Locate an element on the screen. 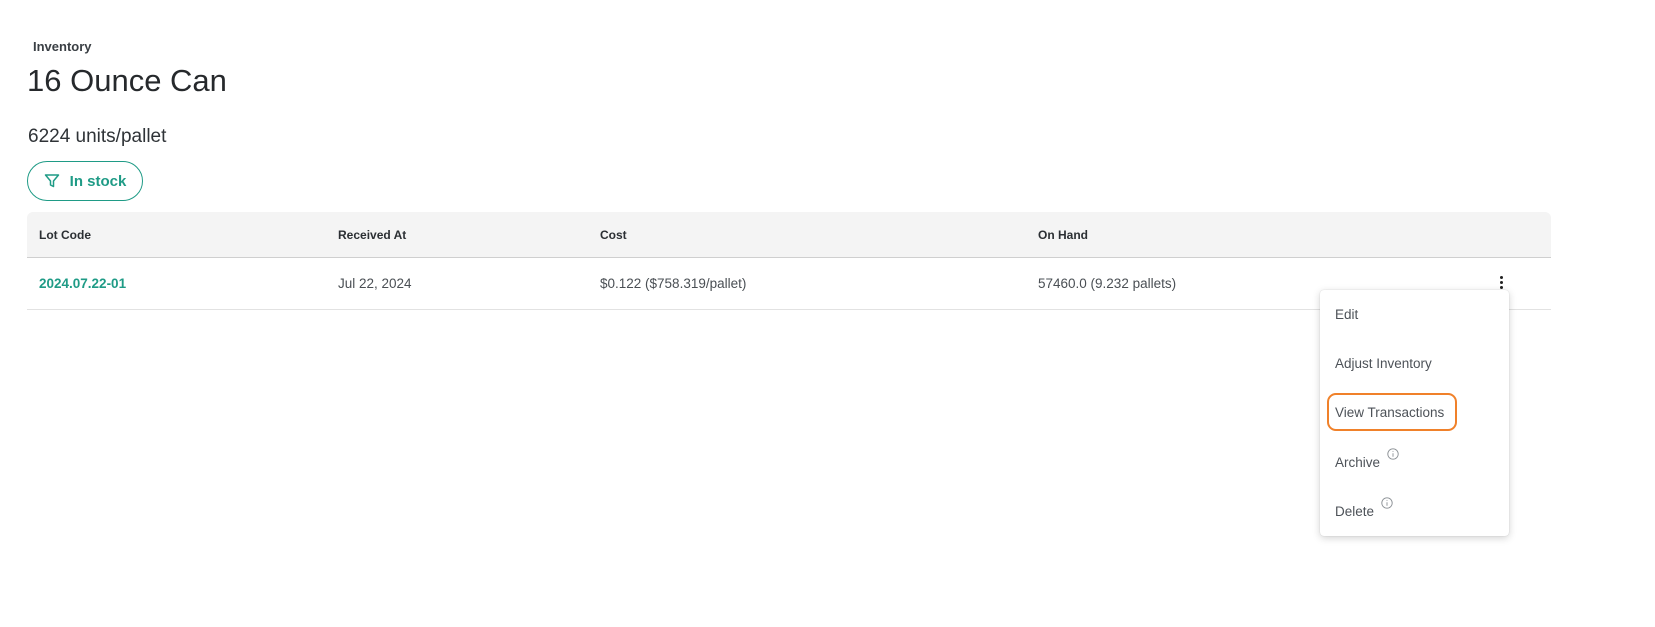 The width and height of the screenshot is (1655, 627). menu-item-label: Archive is located at coordinates (1358, 462).